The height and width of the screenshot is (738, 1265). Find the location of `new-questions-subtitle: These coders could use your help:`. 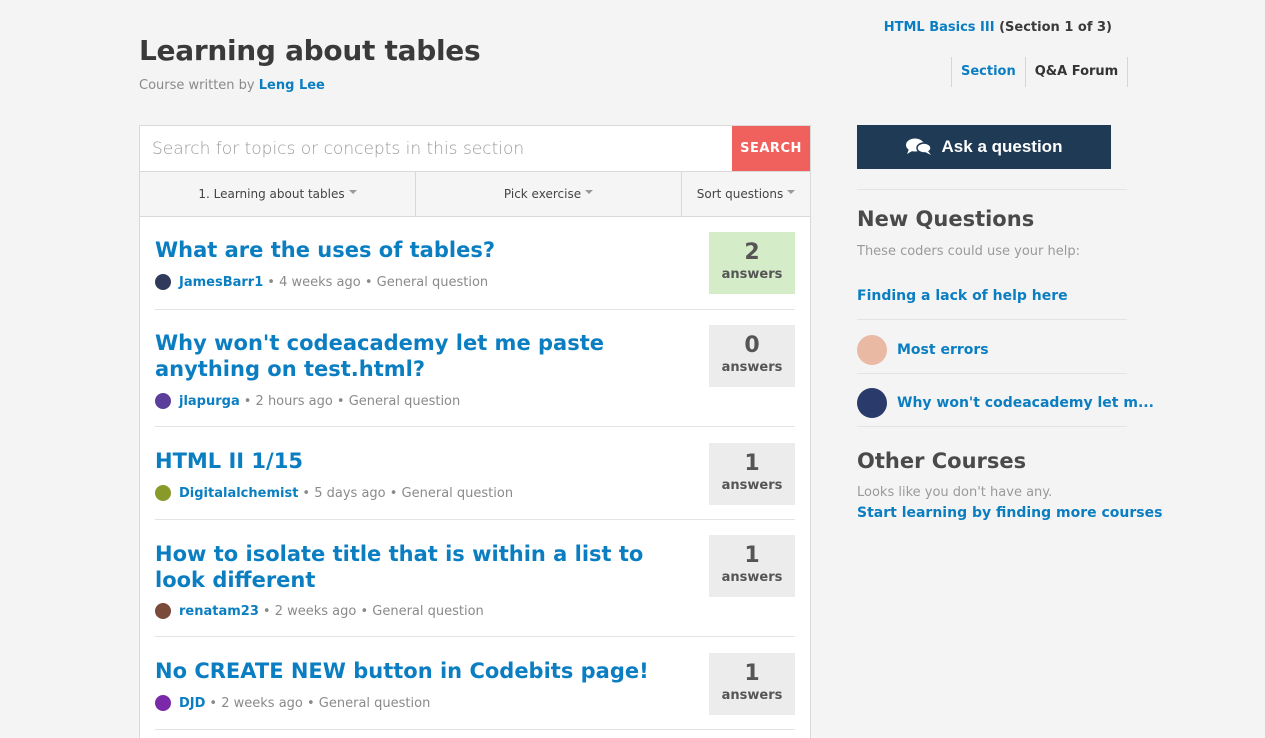

new-questions-subtitle: These coders could use your help: is located at coordinates (969, 251).